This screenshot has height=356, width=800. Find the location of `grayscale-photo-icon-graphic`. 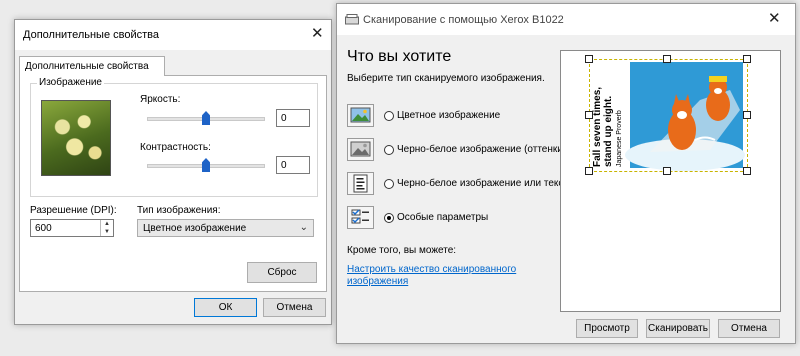

grayscale-photo-icon-graphic is located at coordinates (360, 149).